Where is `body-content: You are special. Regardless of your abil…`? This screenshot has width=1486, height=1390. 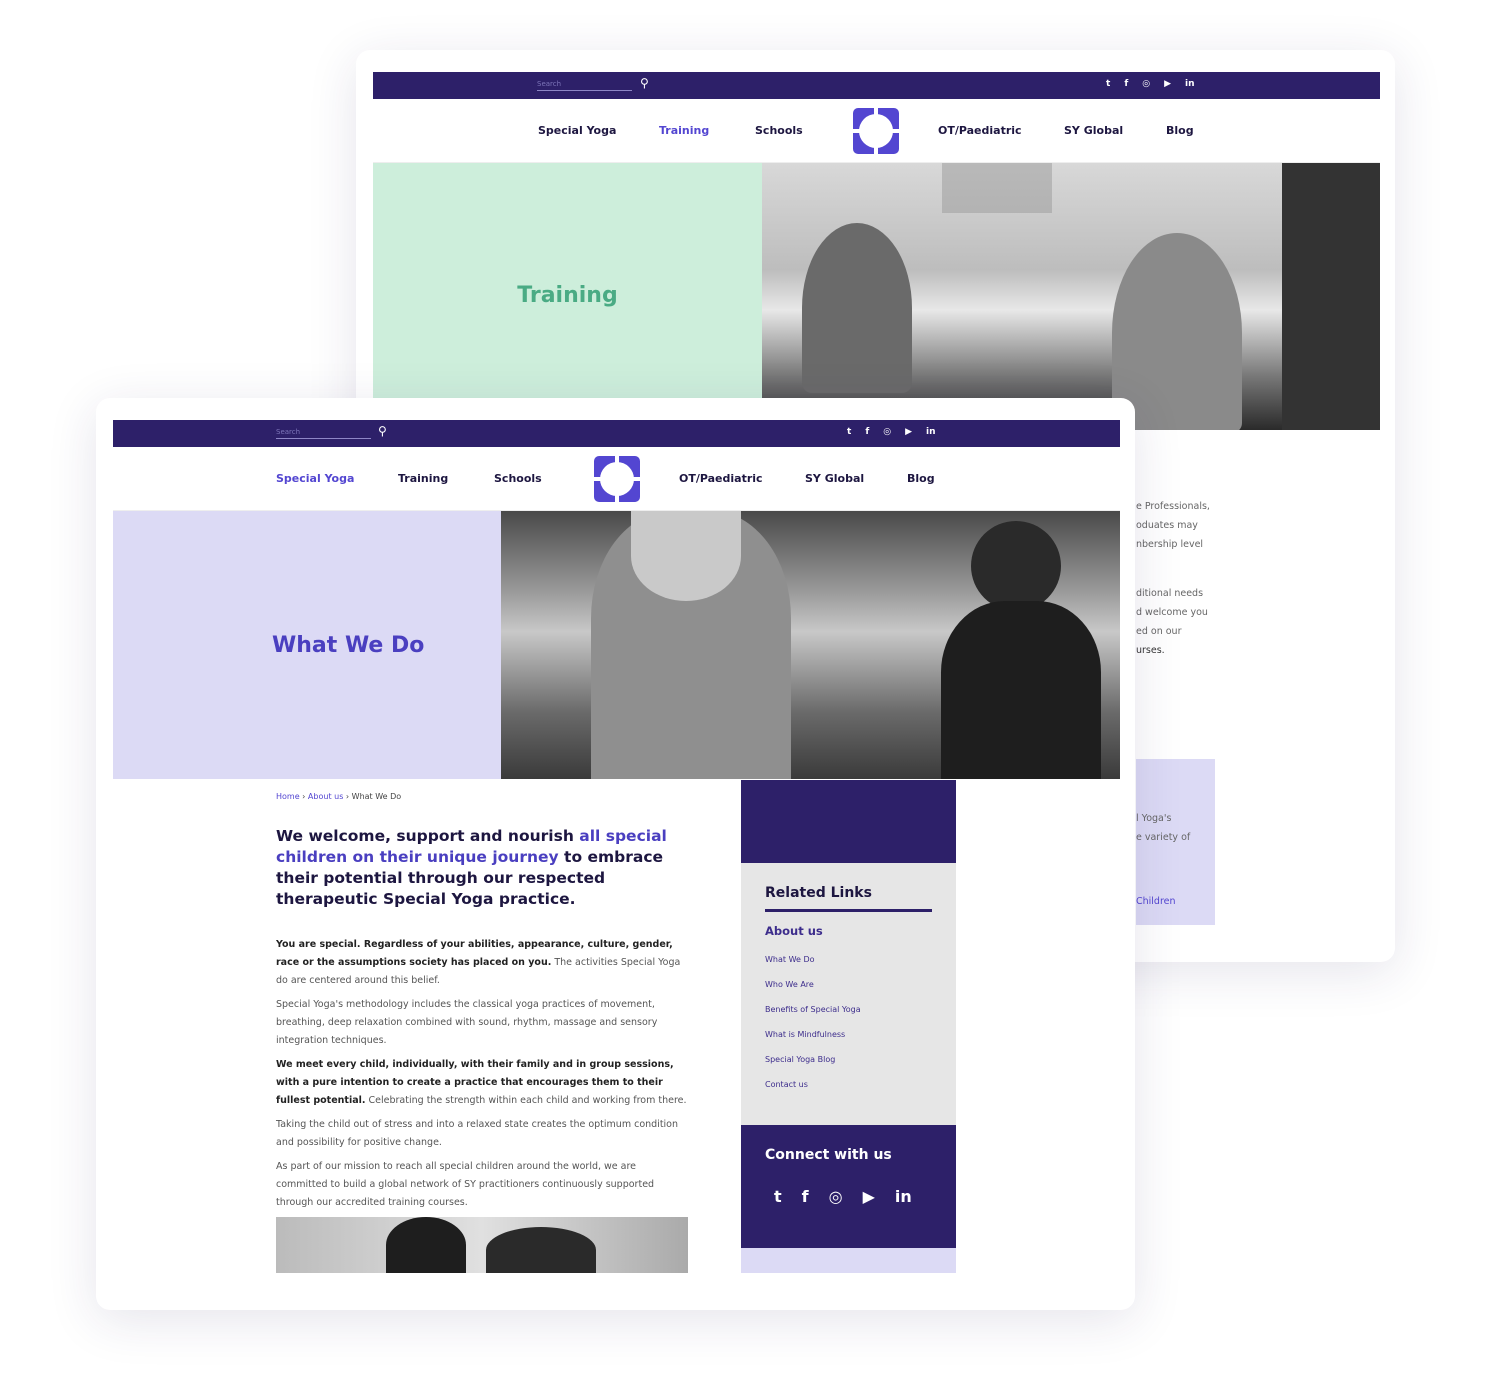 body-content: You are special. Regardless of your abil… is located at coordinates (482, 1077).